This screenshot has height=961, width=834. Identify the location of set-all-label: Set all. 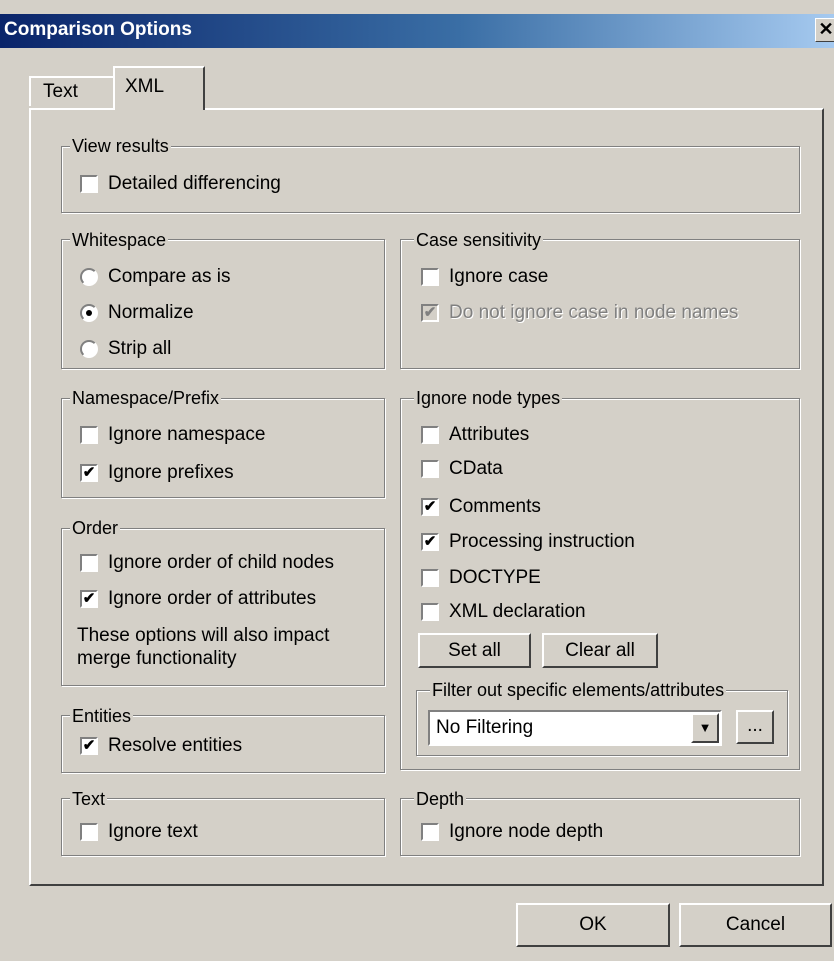
(474, 650).